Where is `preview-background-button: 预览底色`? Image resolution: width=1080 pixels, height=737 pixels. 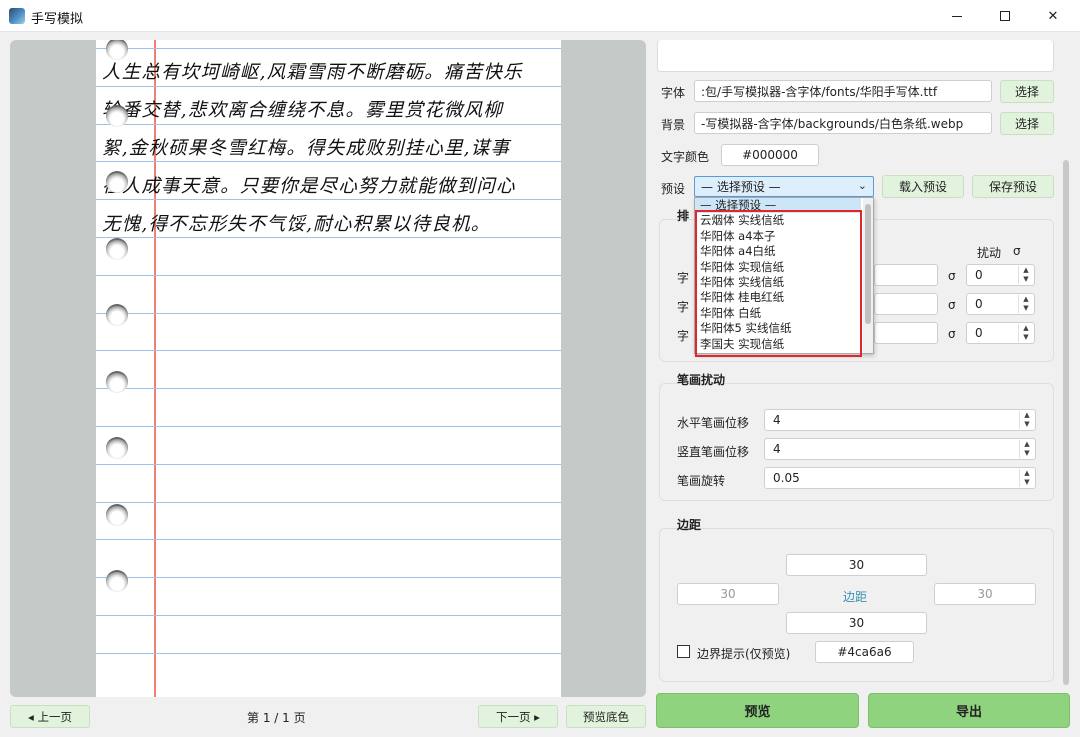 preview-background-button: 预览底色 is located at coordinates (606, 716).